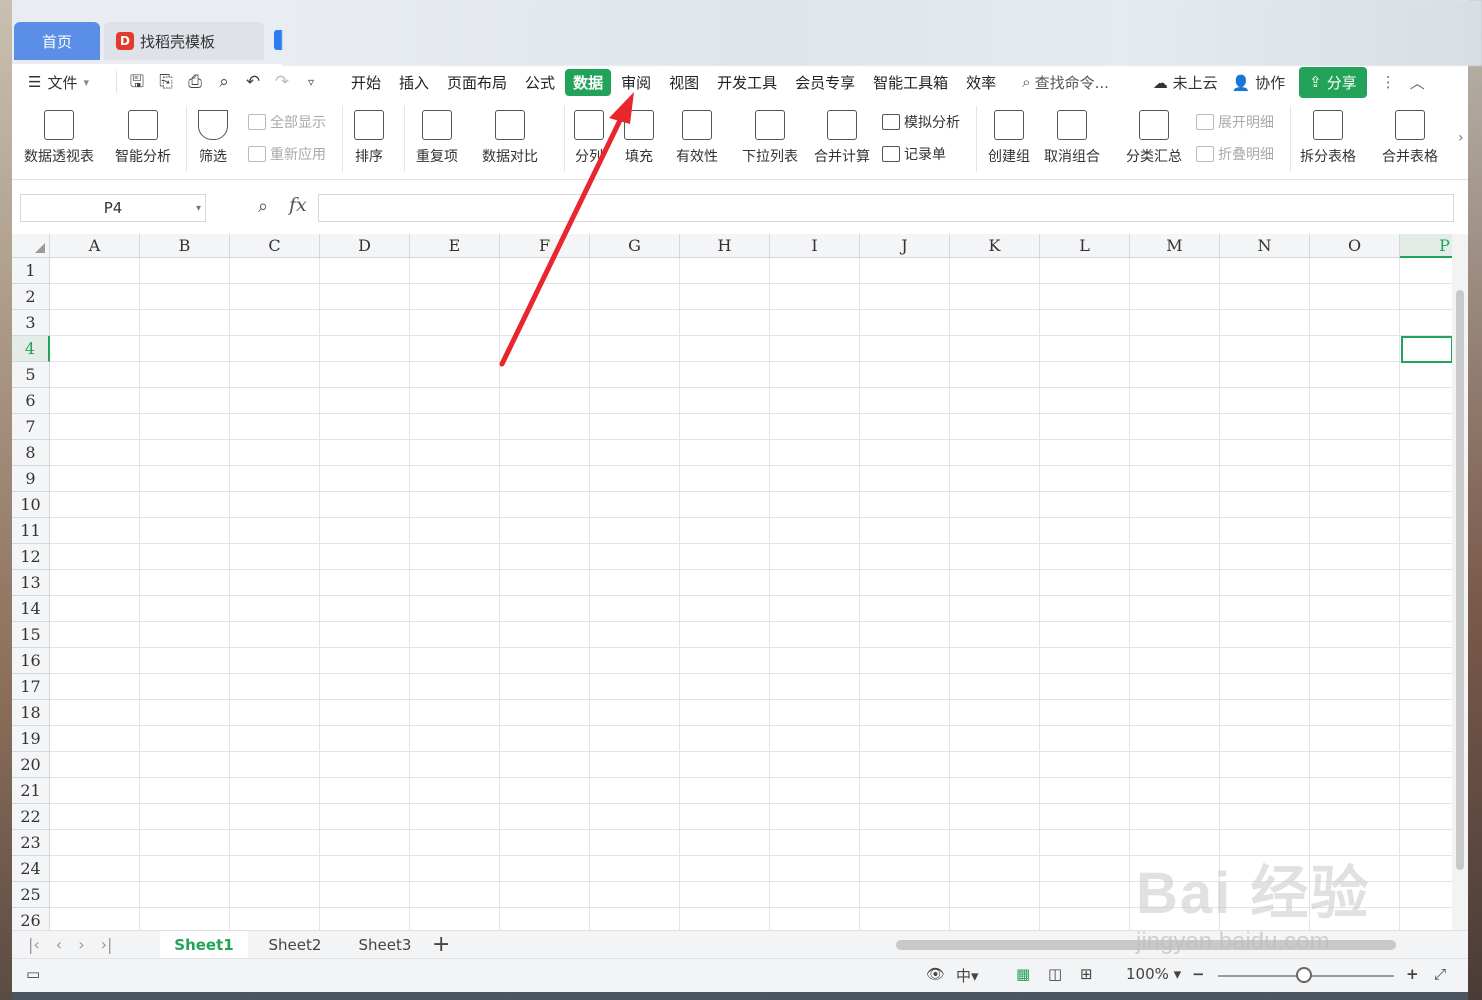 This screenshot has width=1482, height=1000. Describe the element at coordinates (113, 208) in the screenshot. I see `name-box: P4 ▾` at that location.